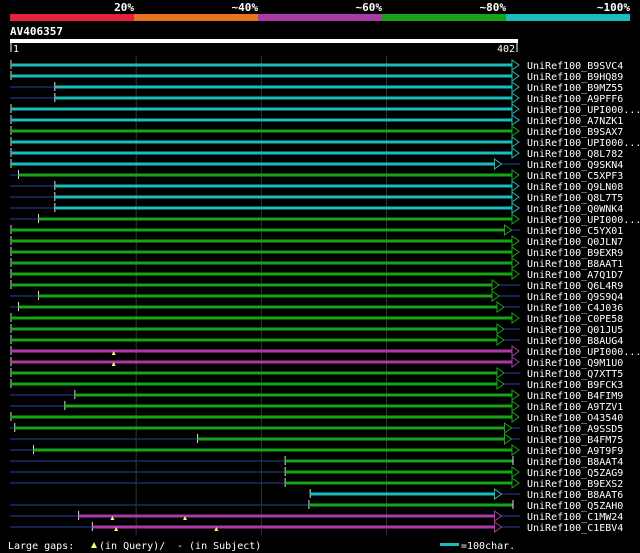 The height and width of the screenshot is (553, 640). I want to click on hit-row: UniRef100_A9T9F9, so click(316, 450).